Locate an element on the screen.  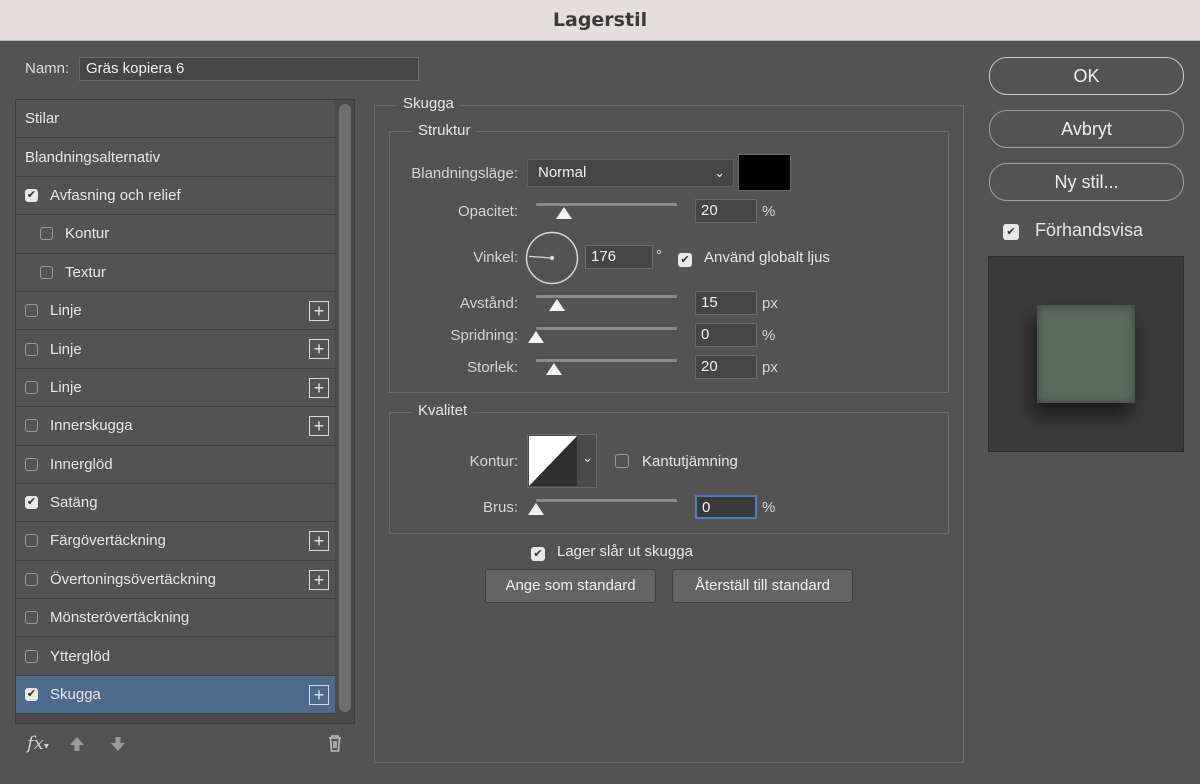
global-light-label: Använd globalt ljus is located at coordinates (767, 257).